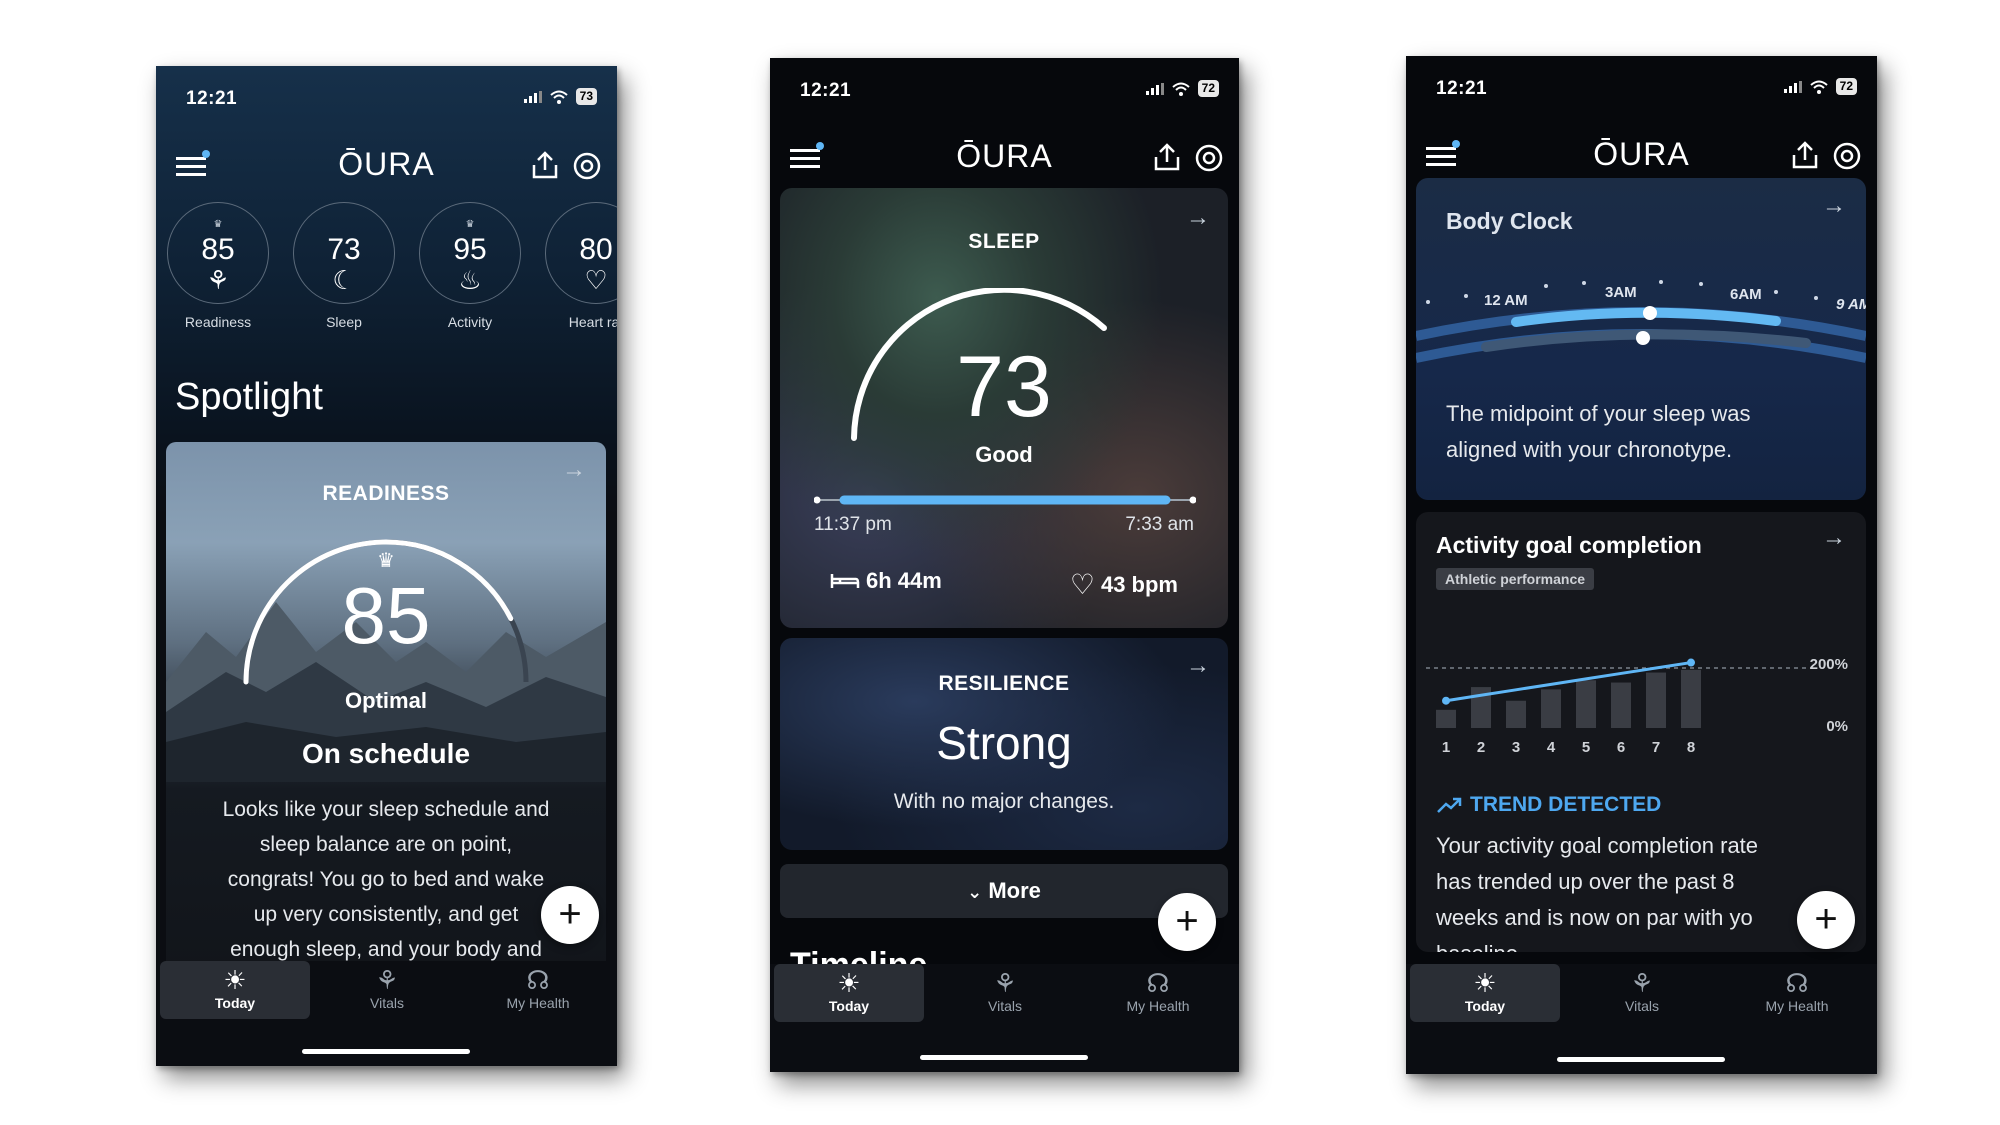 This screenshot has width=2000, height=1125. I want to click on battery-indicator: 73, so click(586, 96).